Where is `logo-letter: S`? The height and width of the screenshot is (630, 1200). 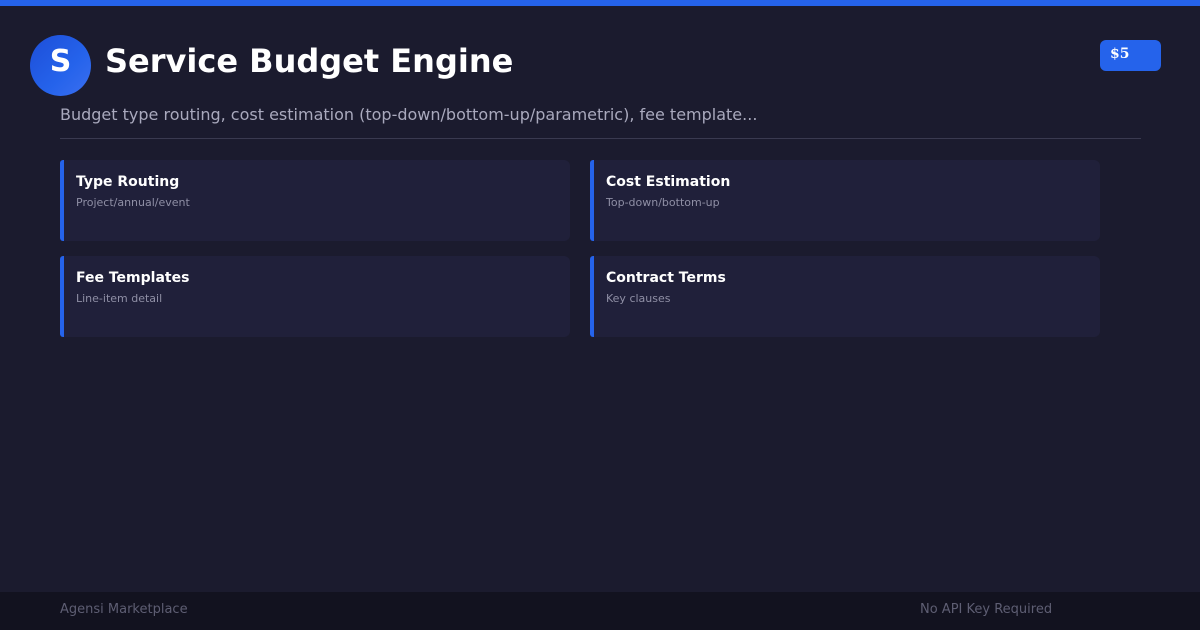 logo-letter: S is located at coordinates (60, 61).